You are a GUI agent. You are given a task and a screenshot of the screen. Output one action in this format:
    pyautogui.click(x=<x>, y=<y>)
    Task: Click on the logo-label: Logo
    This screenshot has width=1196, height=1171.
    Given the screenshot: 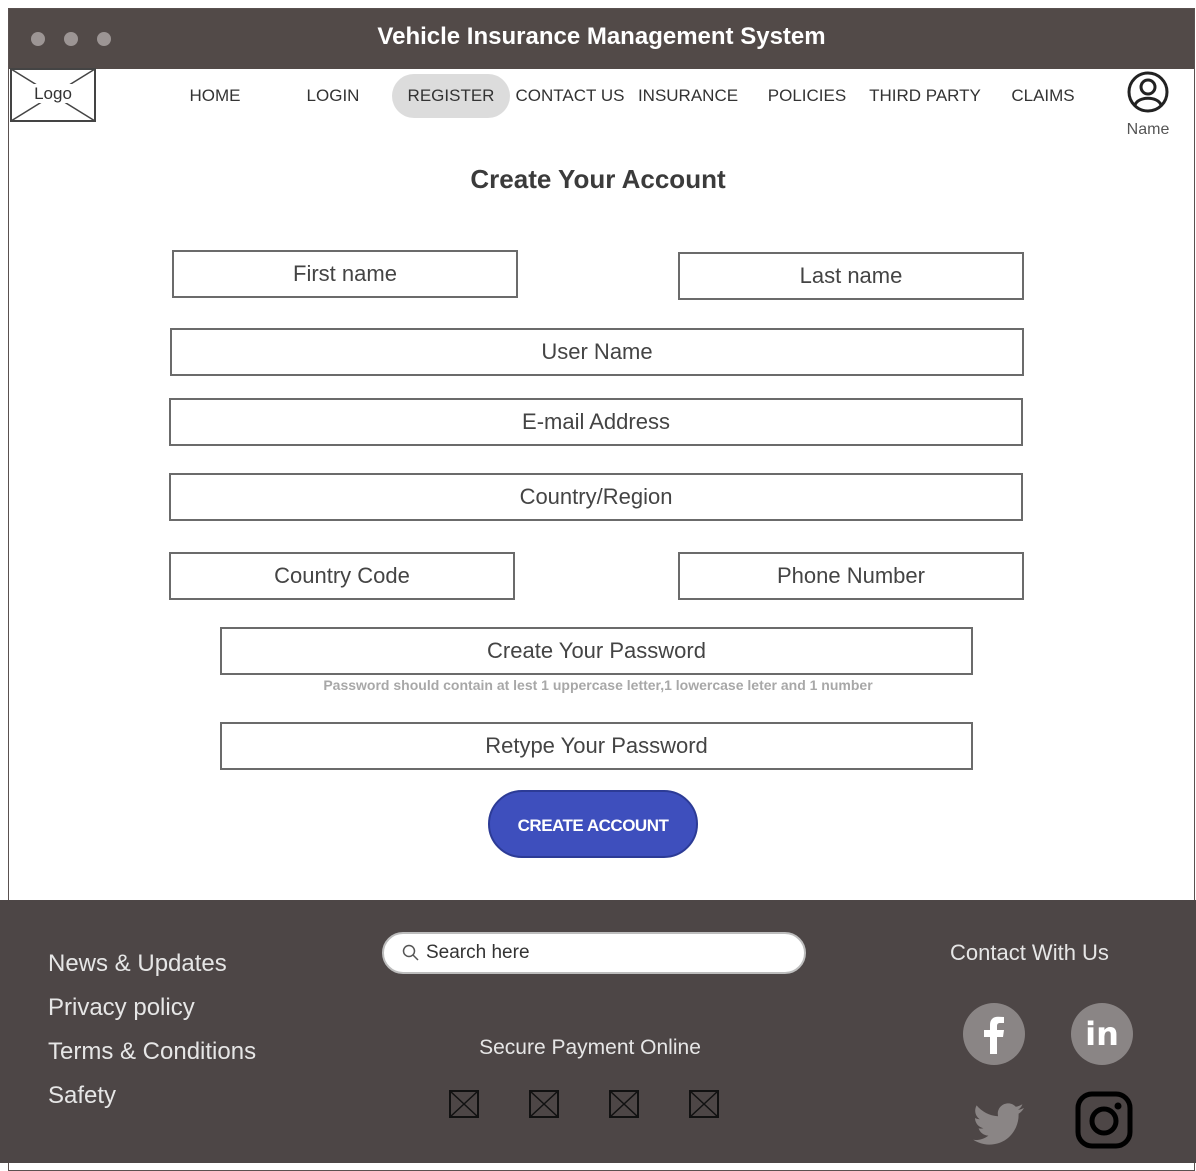 What is the action you would take?
    pyautogui.click(x=53, y=93)
    